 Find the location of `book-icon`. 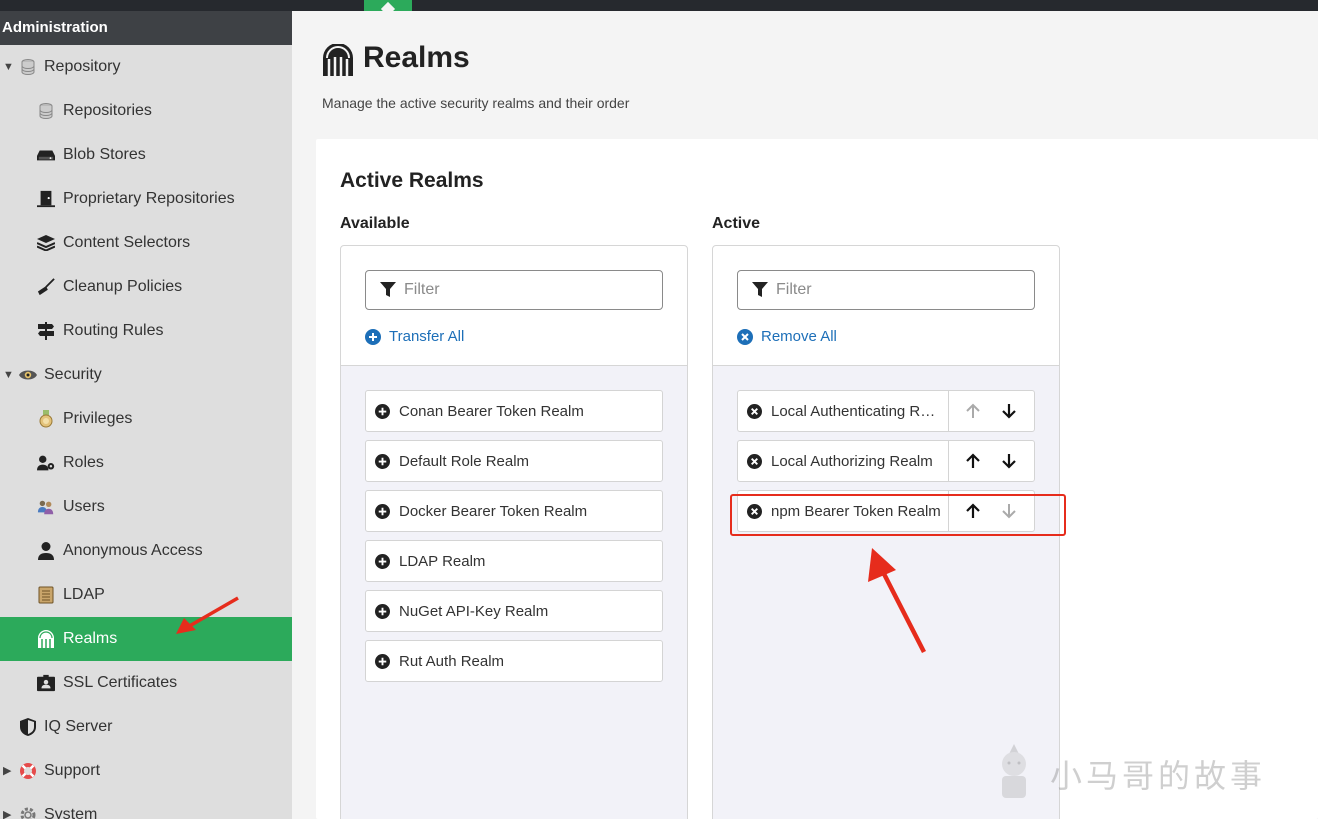

book-icon is located at coordinates (46, 595).